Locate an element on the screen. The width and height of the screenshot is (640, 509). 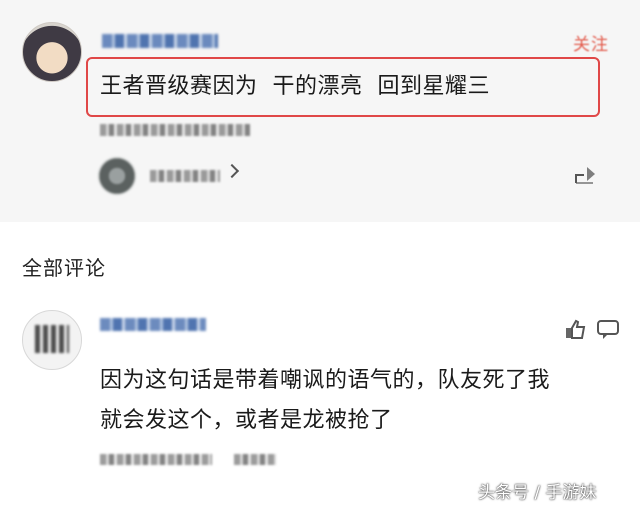
section-divider is located at coordinates (320, 227).